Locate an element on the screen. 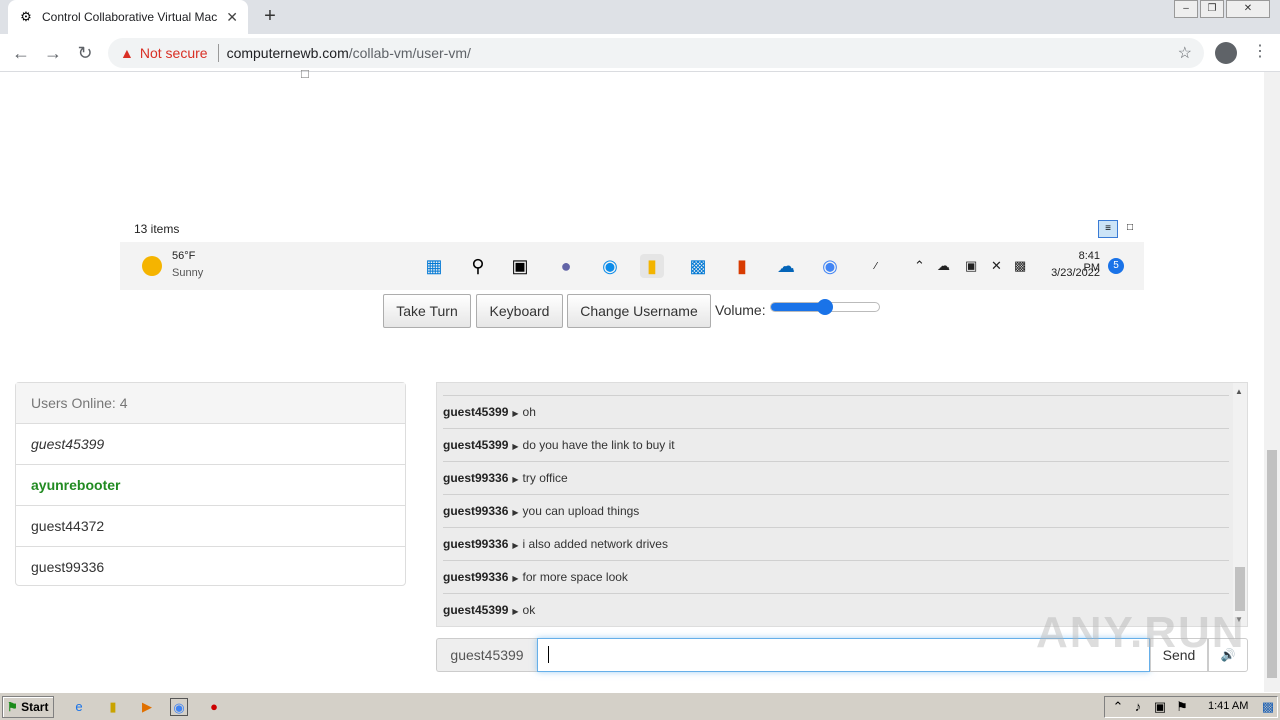 The width and height of the screenshot is (1280, 720). close-tab-icon: ✕ is located at coordinates (232, 17).